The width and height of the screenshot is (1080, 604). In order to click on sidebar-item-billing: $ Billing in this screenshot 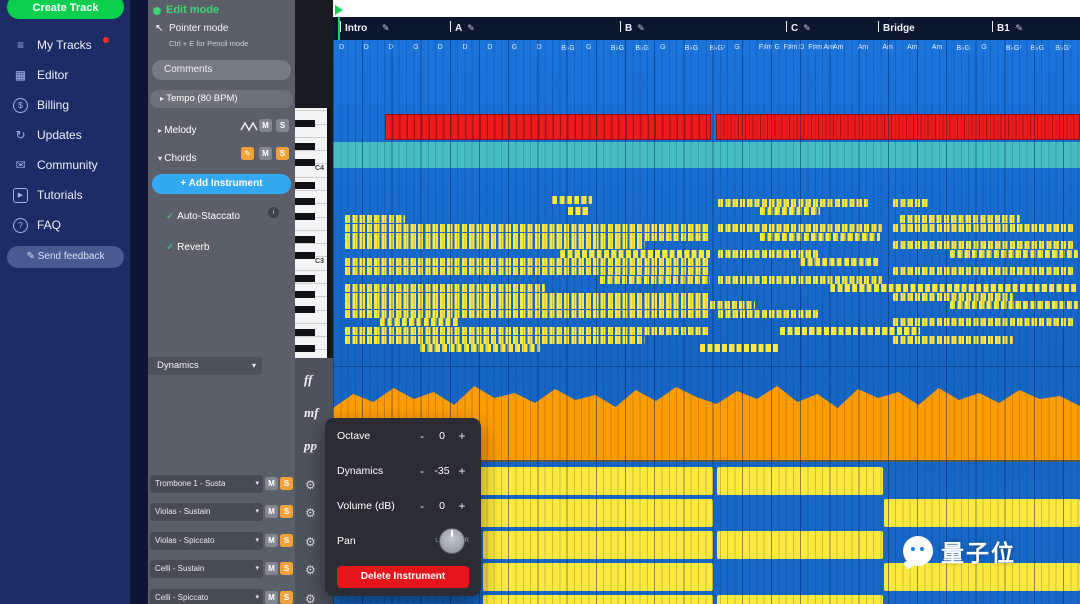, I will do `click(65, 105)`.